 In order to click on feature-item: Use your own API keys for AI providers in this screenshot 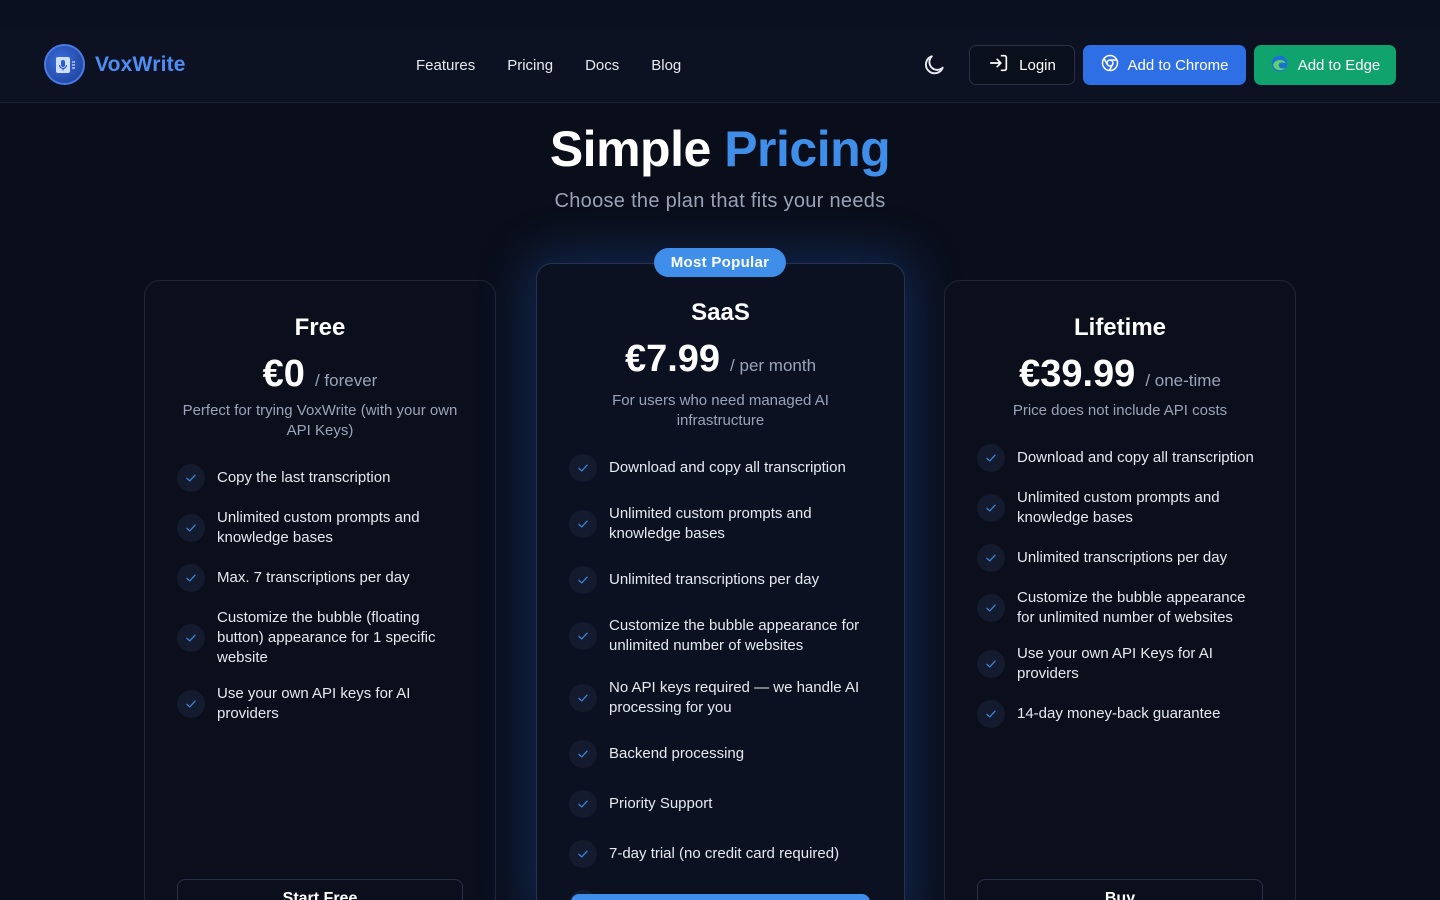, I will do `click(322, 704)`.